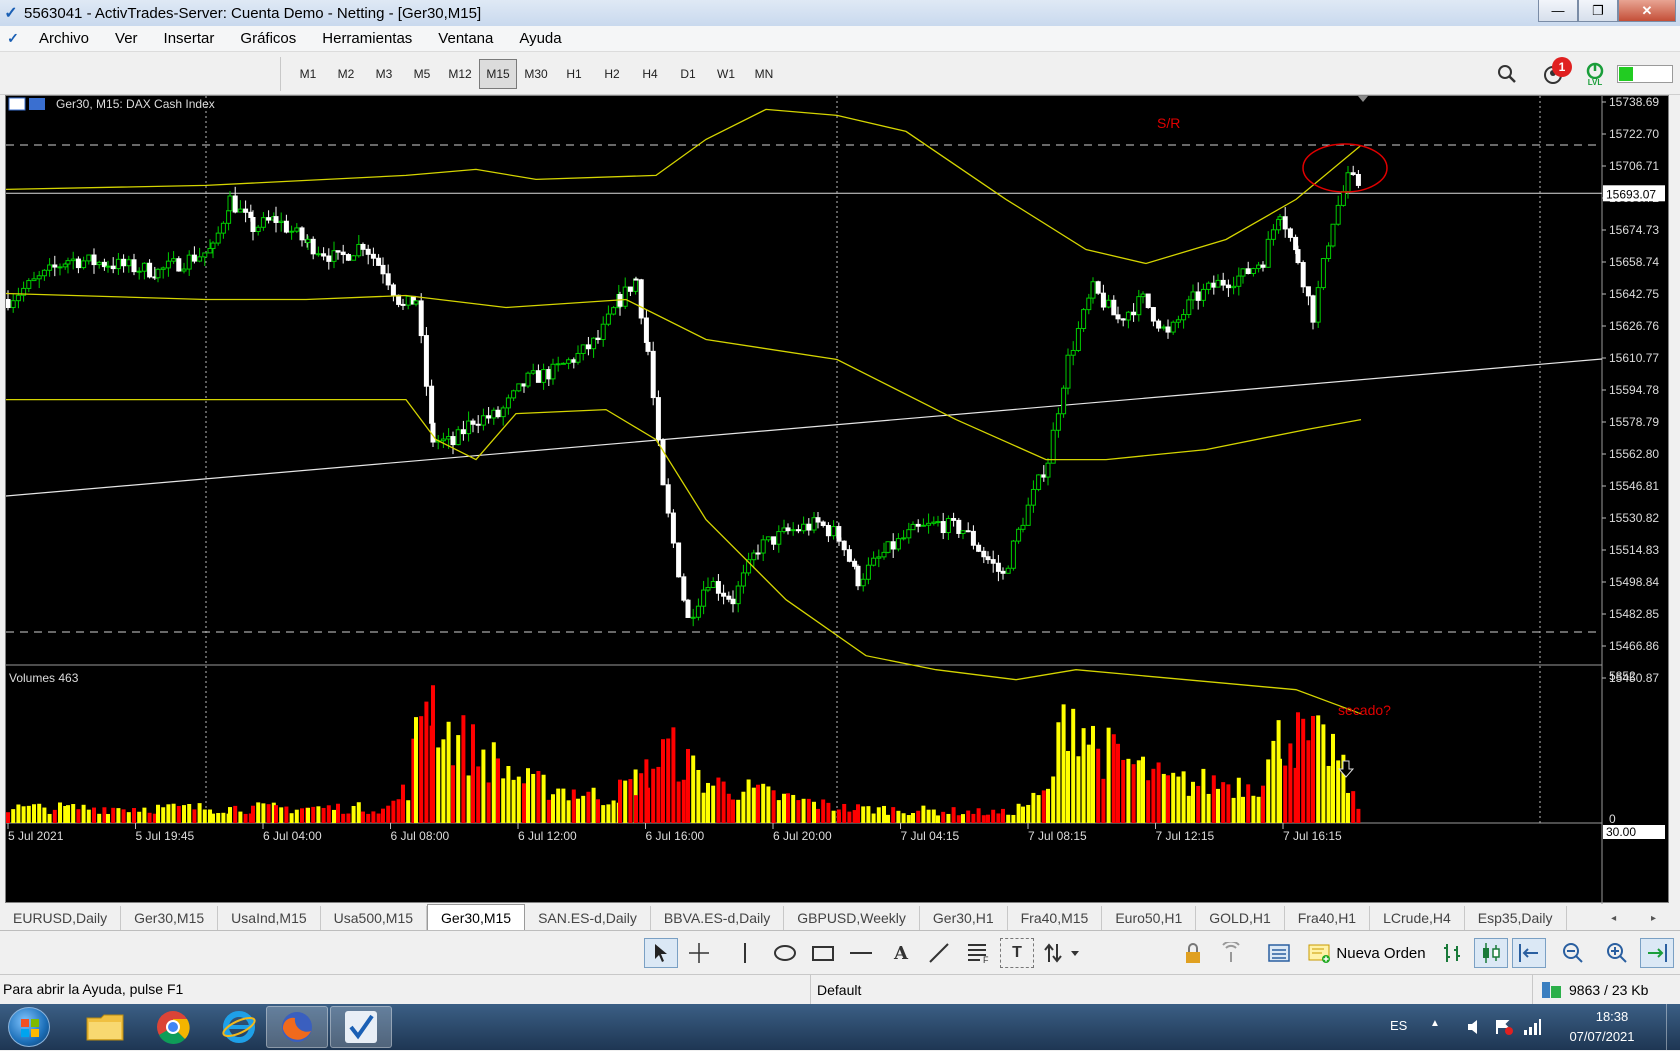 This screenshot has width=1680, height=1051. What do you see at coordinates (1231, 953) in the screenshot?
I see `signal-icon` at bounding box center [1231, 953].